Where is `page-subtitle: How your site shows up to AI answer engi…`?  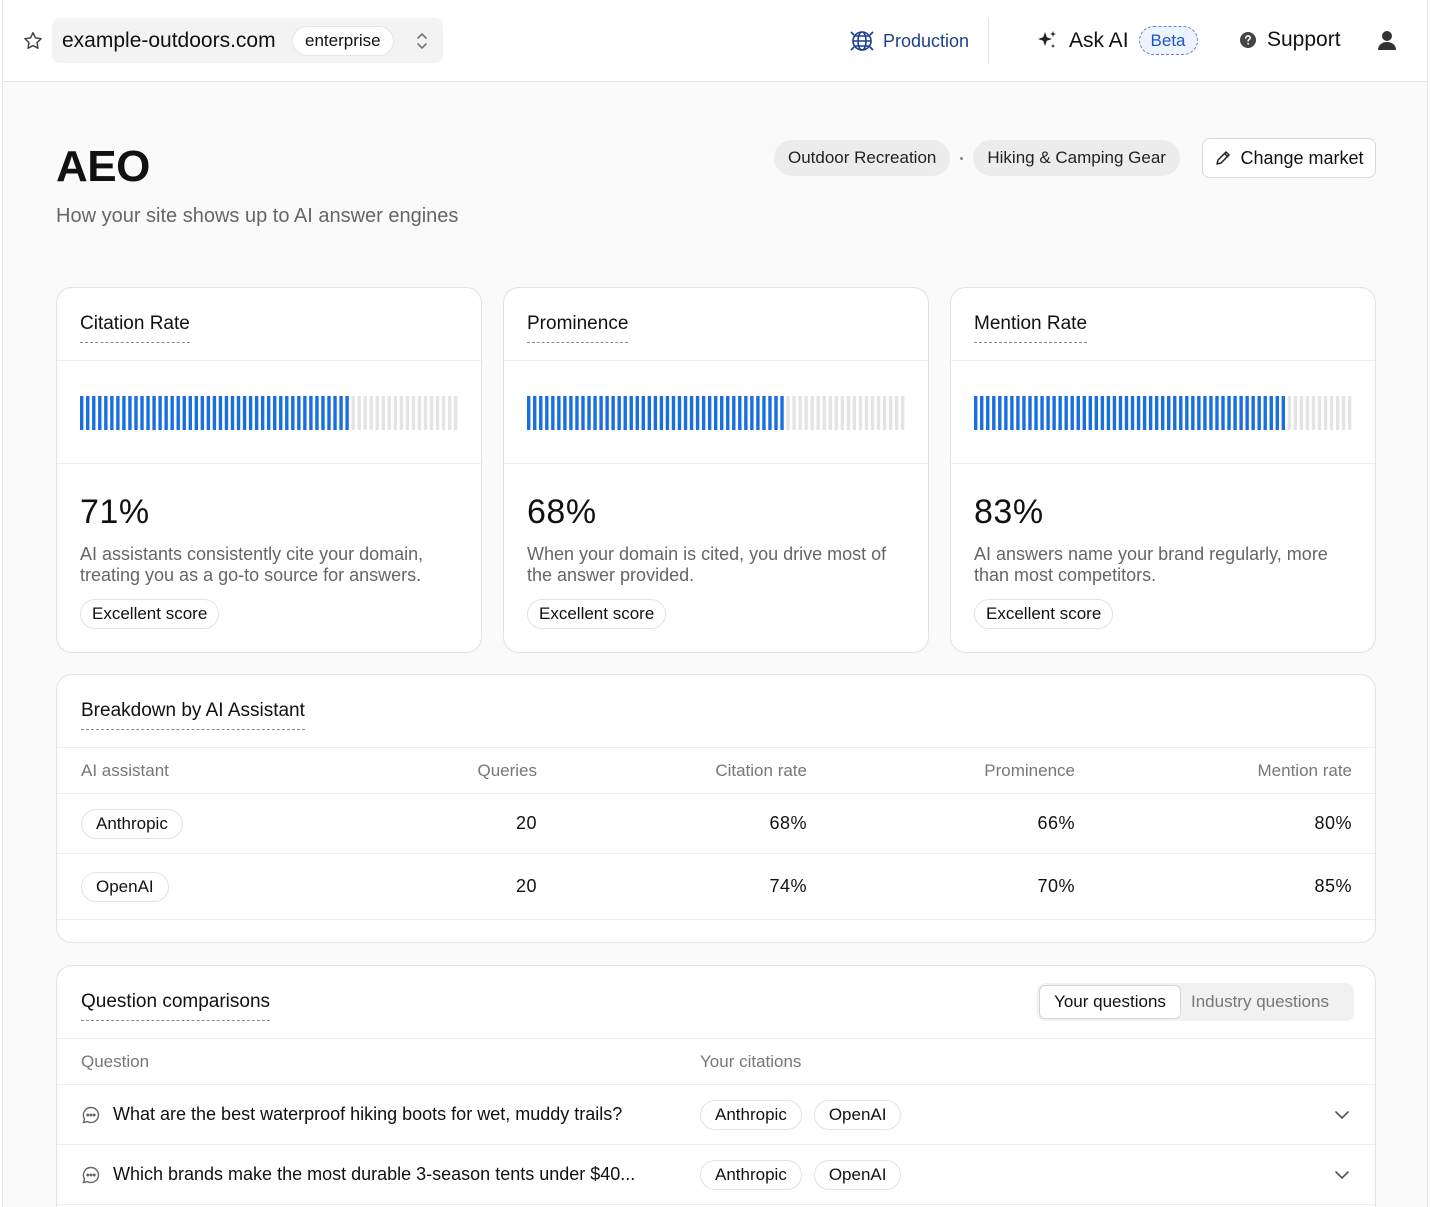
page-subtitle: How your site shows up to AI answer engi… is located at coordinates (257, 216).